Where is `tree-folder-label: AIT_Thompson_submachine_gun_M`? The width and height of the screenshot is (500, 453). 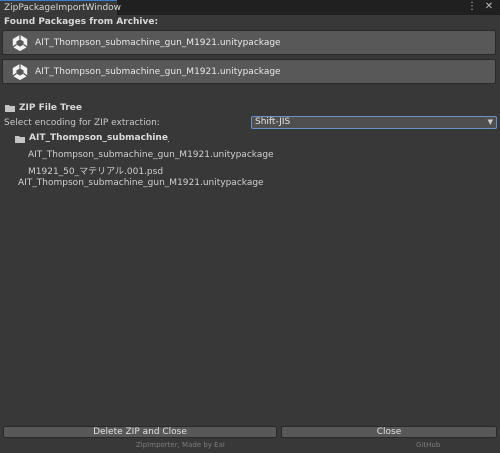 tree-folder-label: AIT_Thompson_submachine_gun_M is located at coordinates (99, 138).